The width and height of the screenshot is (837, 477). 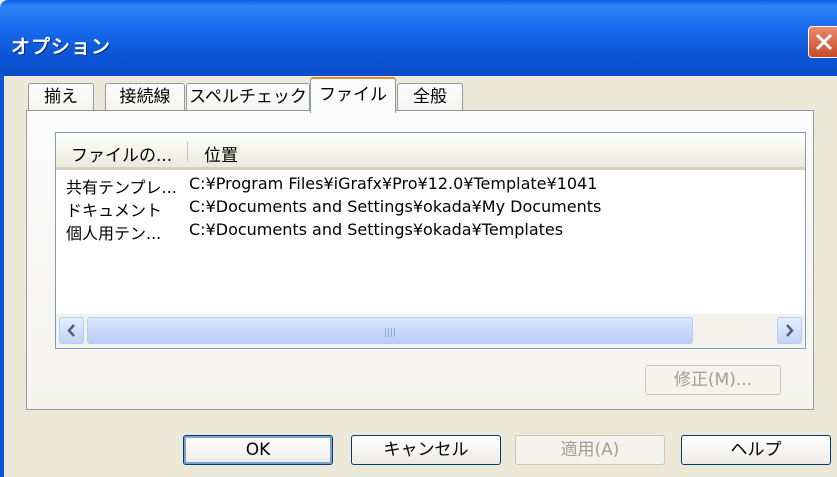 I want to click on chevron-left-icon, so click(x=71, y=330).